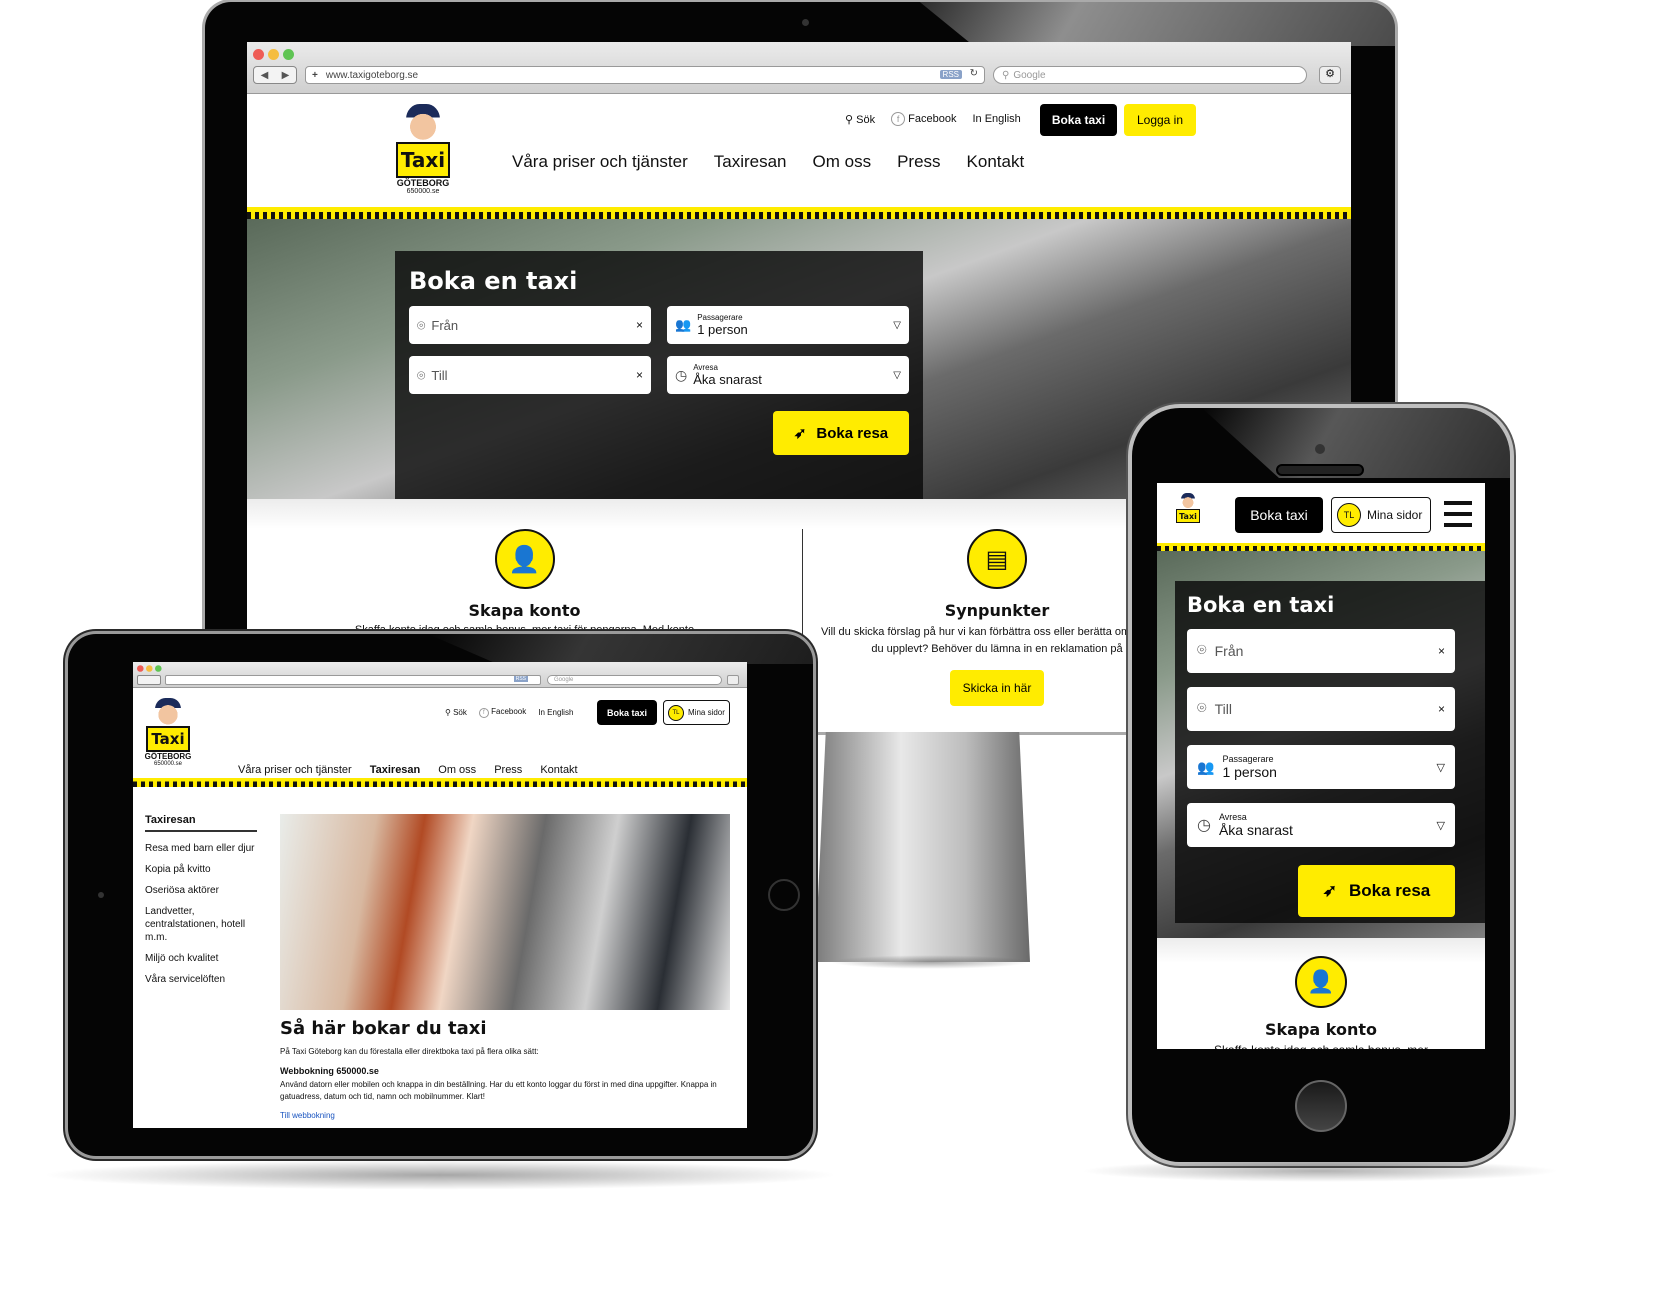 The height and width of the screenshot is (1292, 1673). What do you see at coordinates (1320, 449) in the screenshot?
I see `phone-camera` at bounding box center [1320, 449].